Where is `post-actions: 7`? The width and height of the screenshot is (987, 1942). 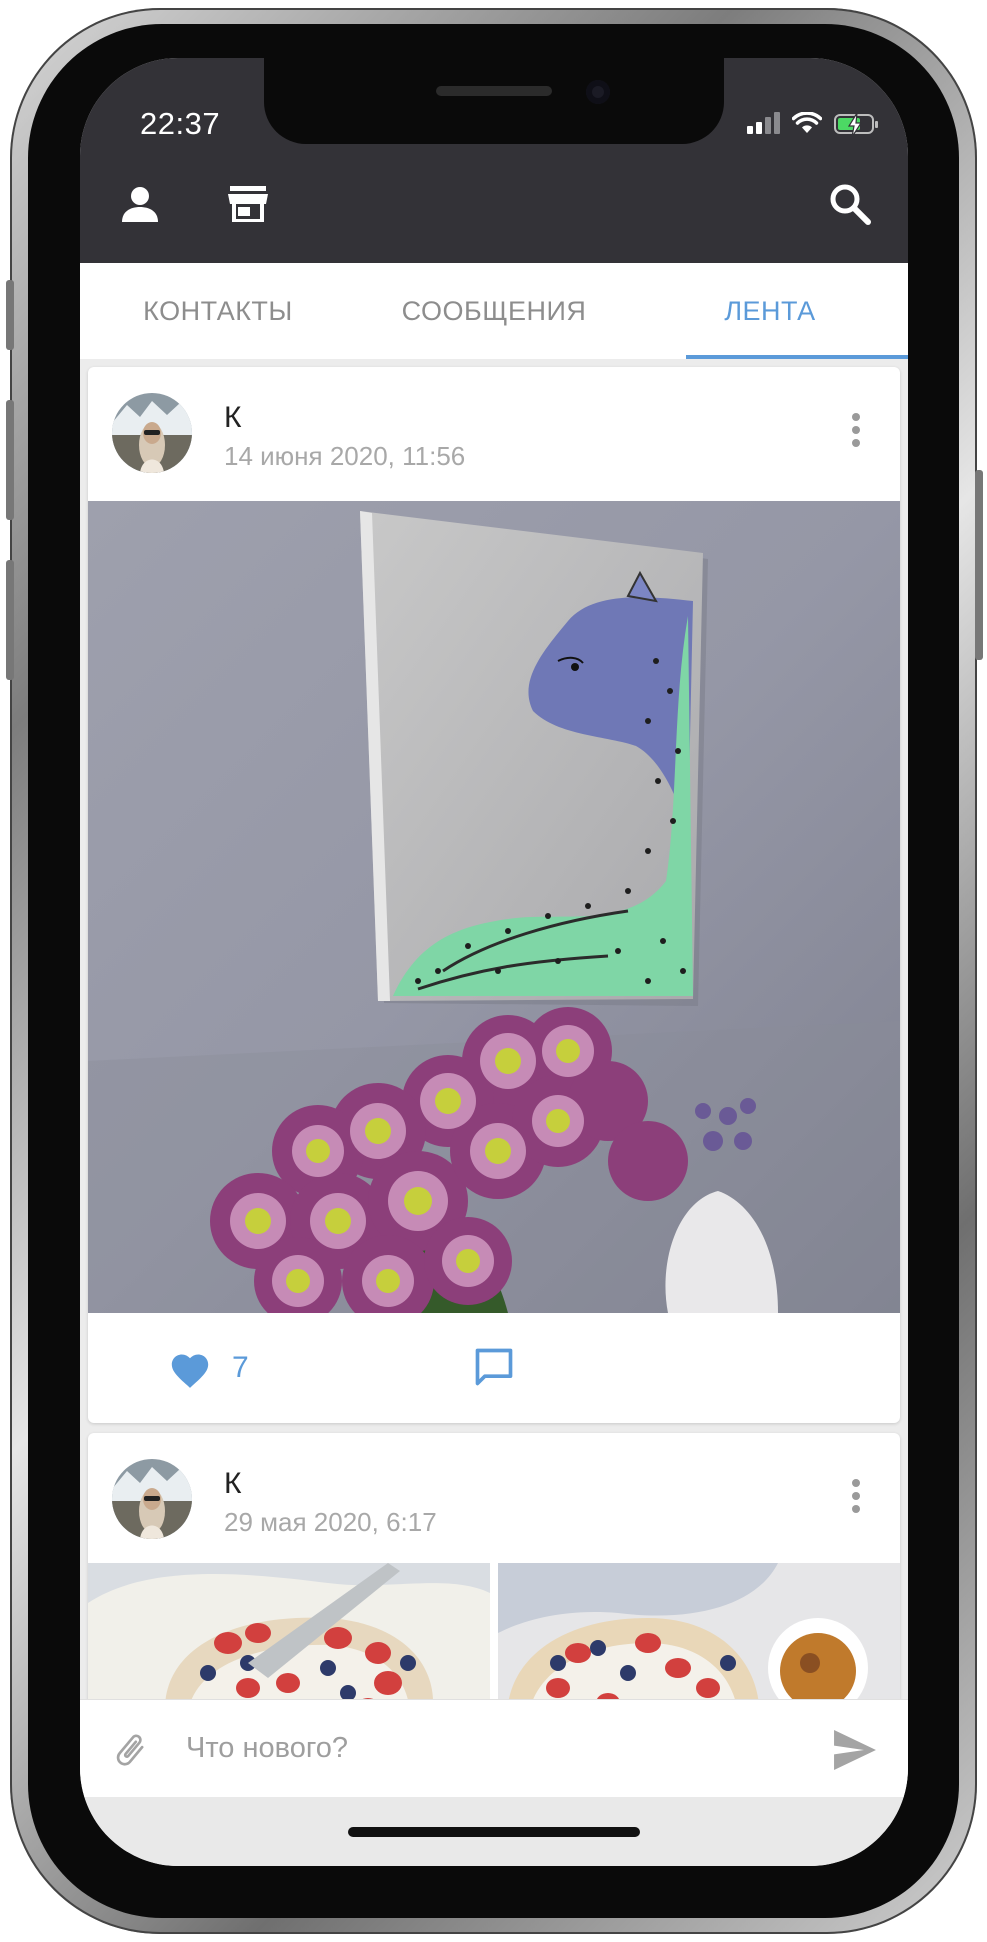 post-actions: 7 is located at coordinates (494, 1368).